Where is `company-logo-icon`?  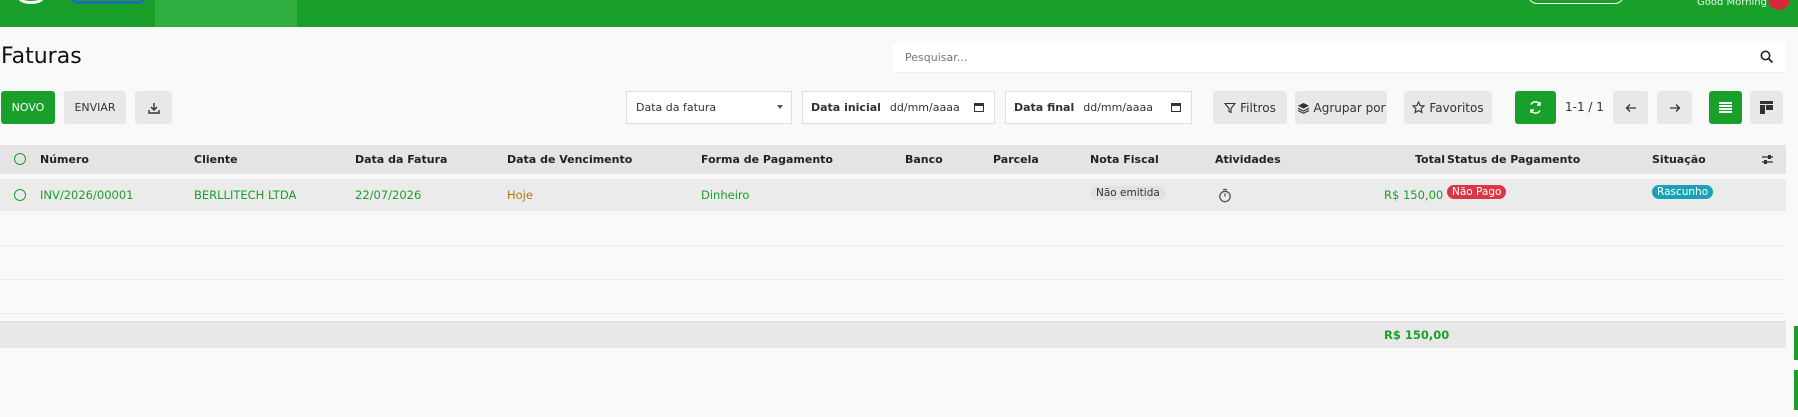 company-logo-icon is located at coordinates (108, 2).